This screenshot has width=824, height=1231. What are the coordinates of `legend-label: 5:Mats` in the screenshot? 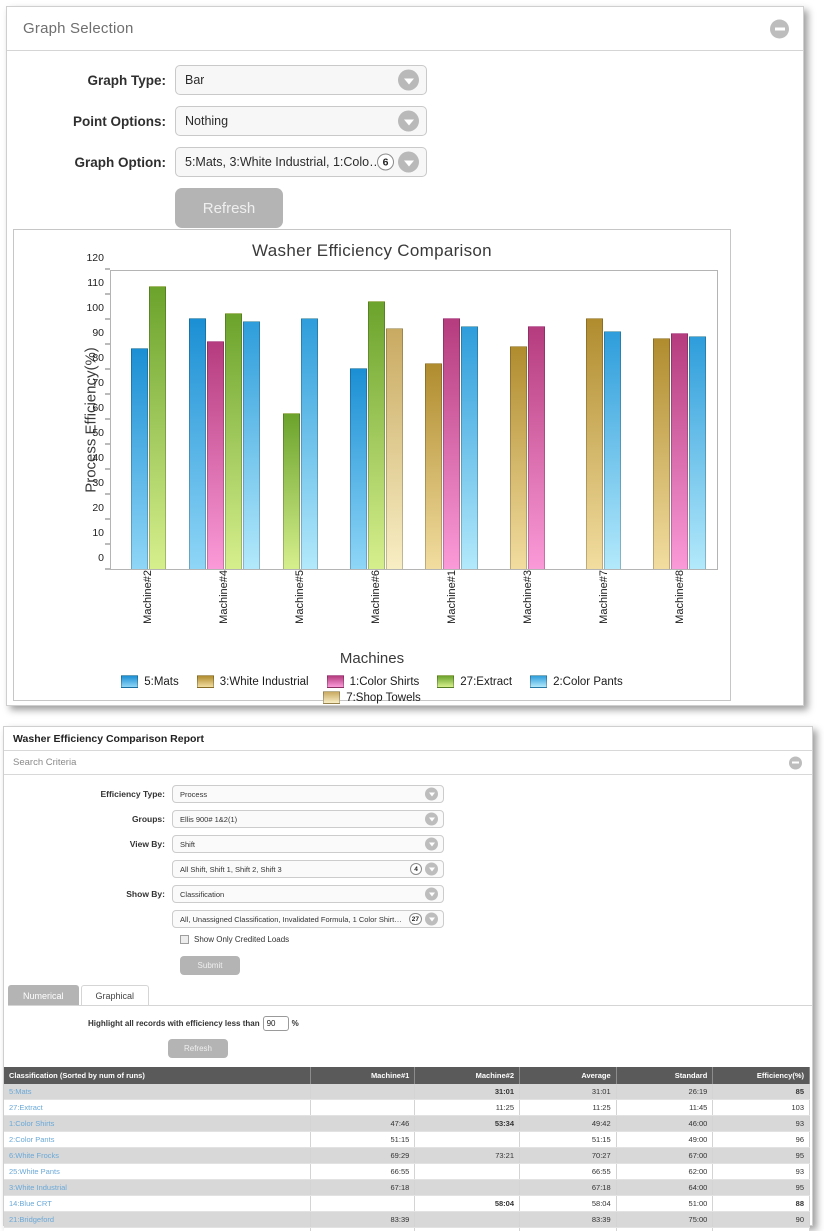 It's located at (161, 681).